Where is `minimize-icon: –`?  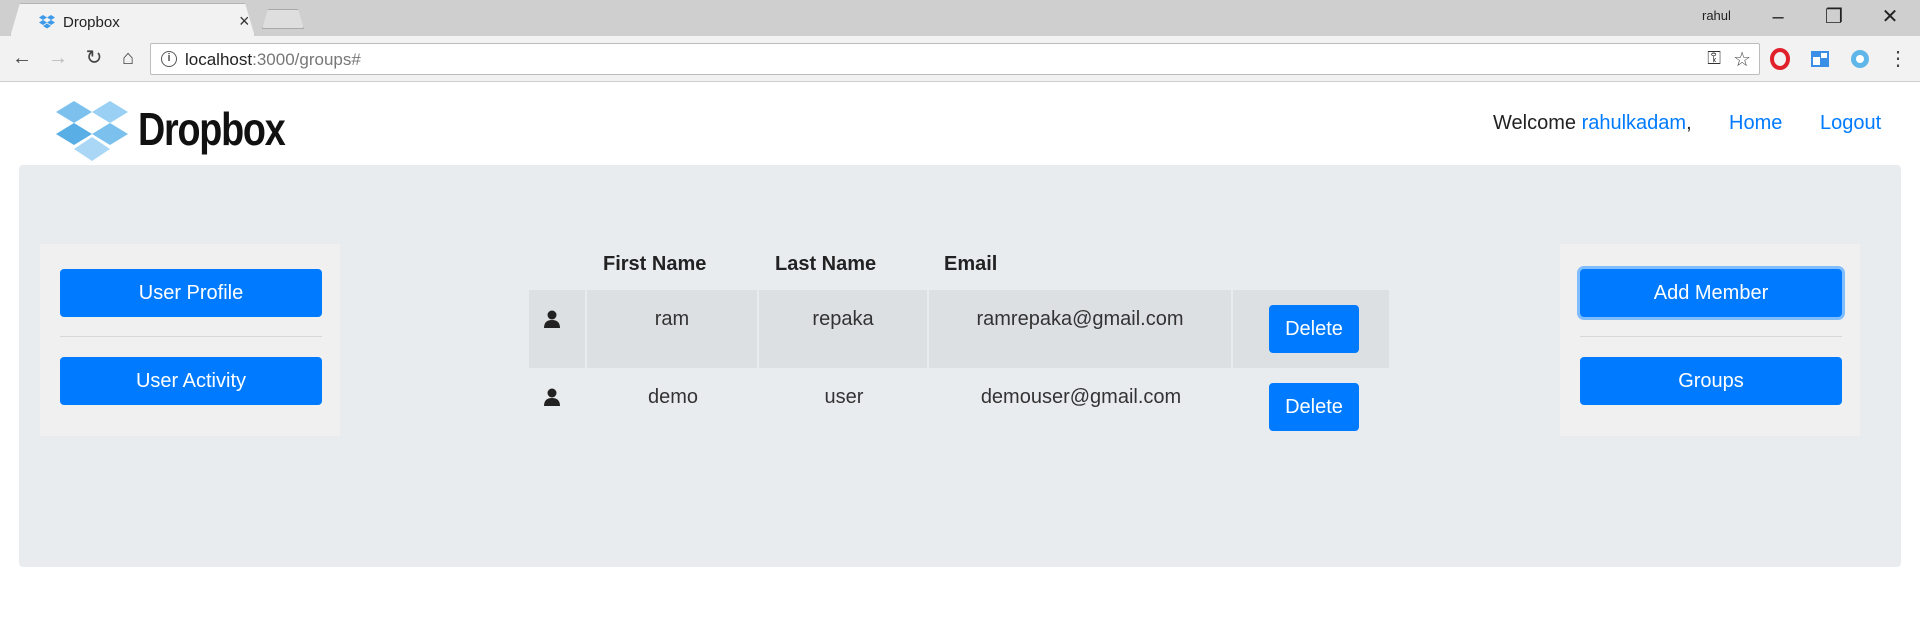
minimize-icon: – is located at coordinates (1778, 17).